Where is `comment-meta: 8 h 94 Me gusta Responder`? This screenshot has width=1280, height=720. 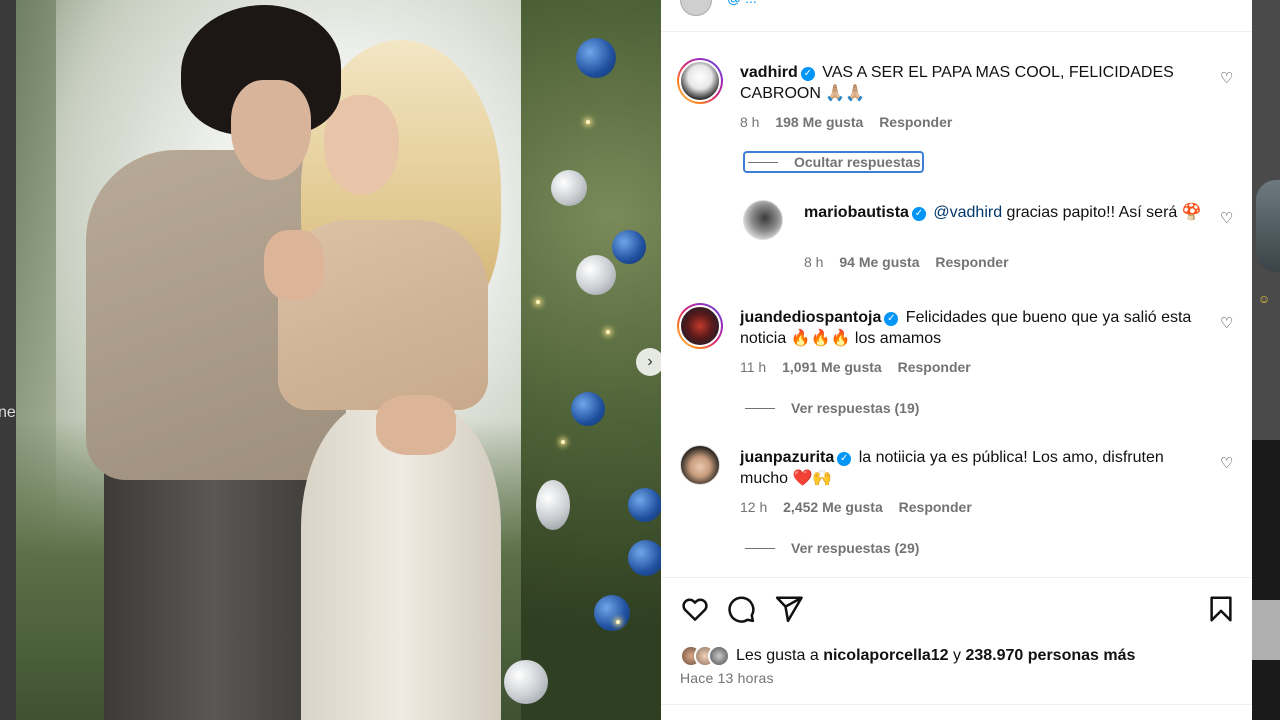 comment-meta: 8 h 94 Me gusta Responder is located at coordinates (912, 262).